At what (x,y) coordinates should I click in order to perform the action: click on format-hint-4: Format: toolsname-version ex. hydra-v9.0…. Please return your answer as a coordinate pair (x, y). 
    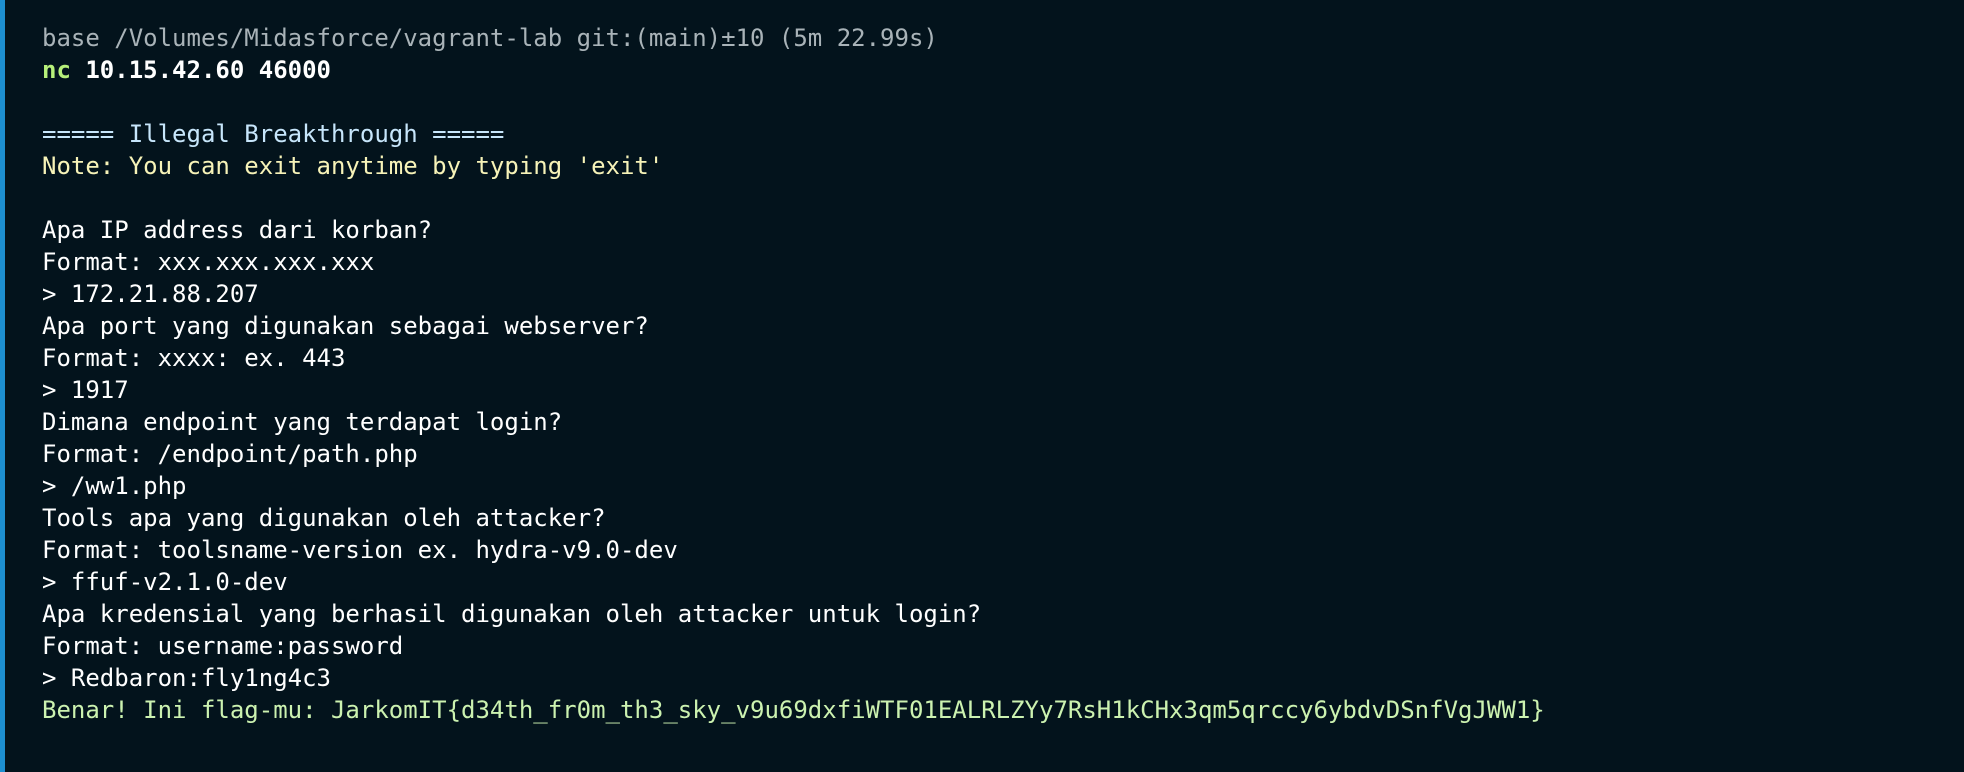
    Looking at the image, I should click on (360, 550).